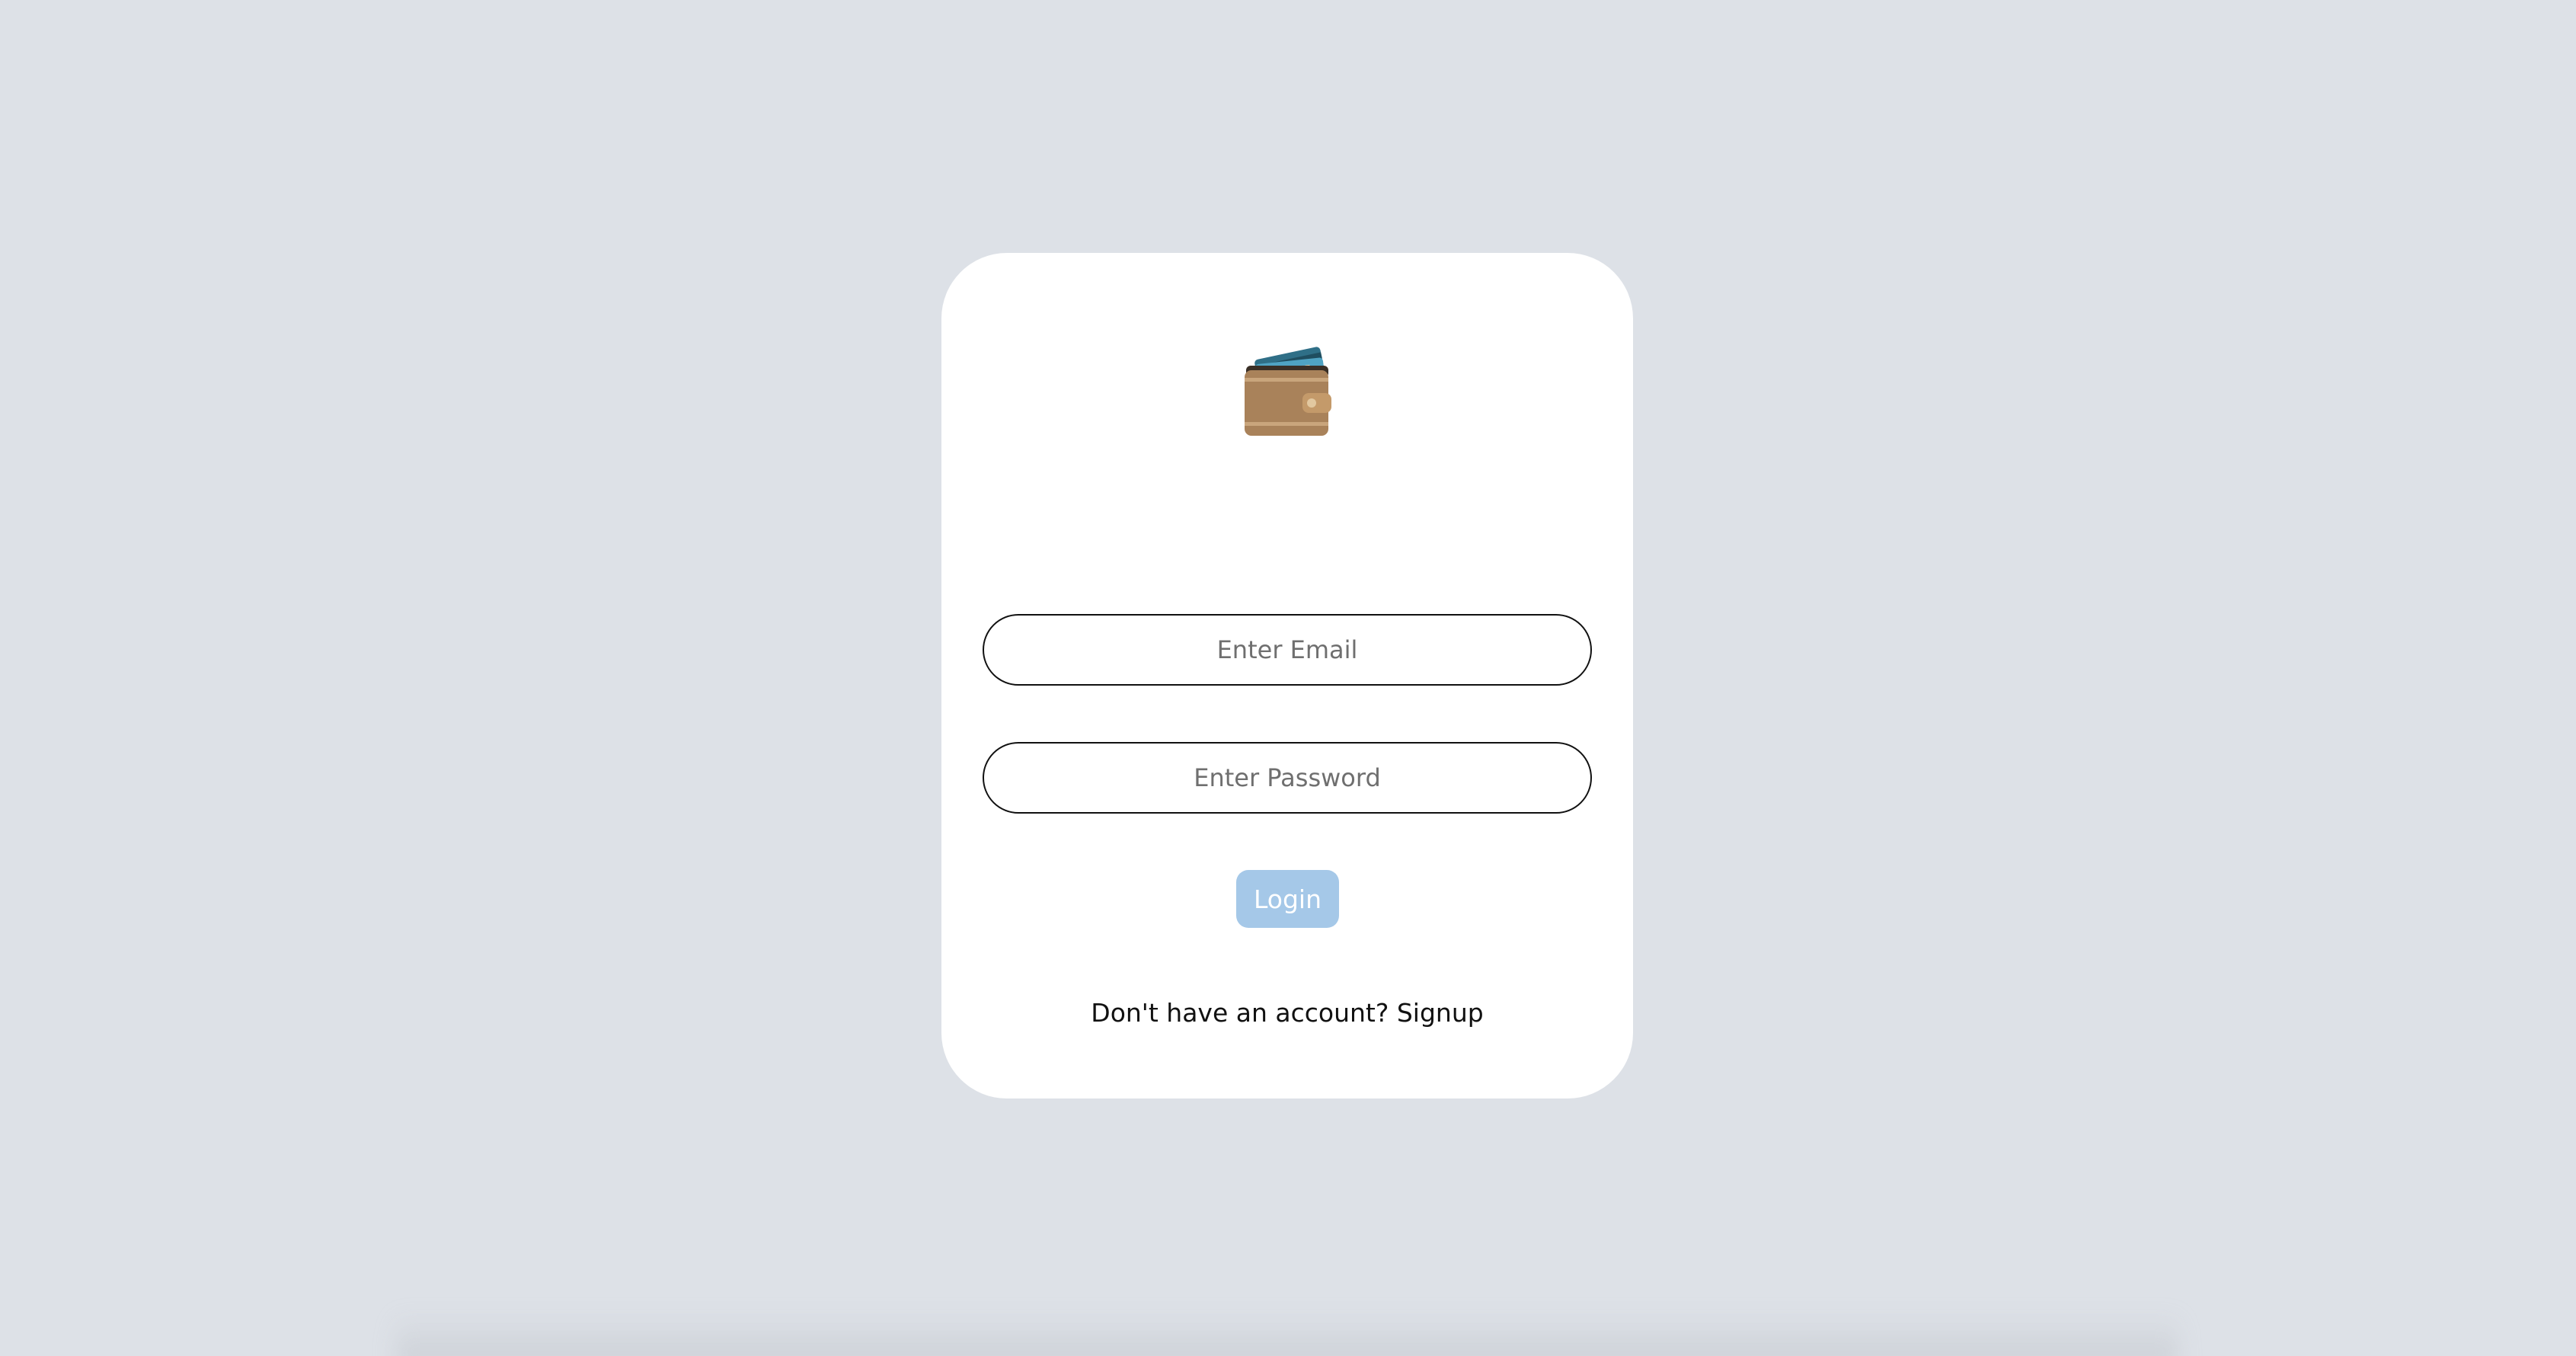 The height and width of the screenshot is (1356, 2576). I want to click on signup-prompt-text: Don't have an account?, so click(1244, 1013).